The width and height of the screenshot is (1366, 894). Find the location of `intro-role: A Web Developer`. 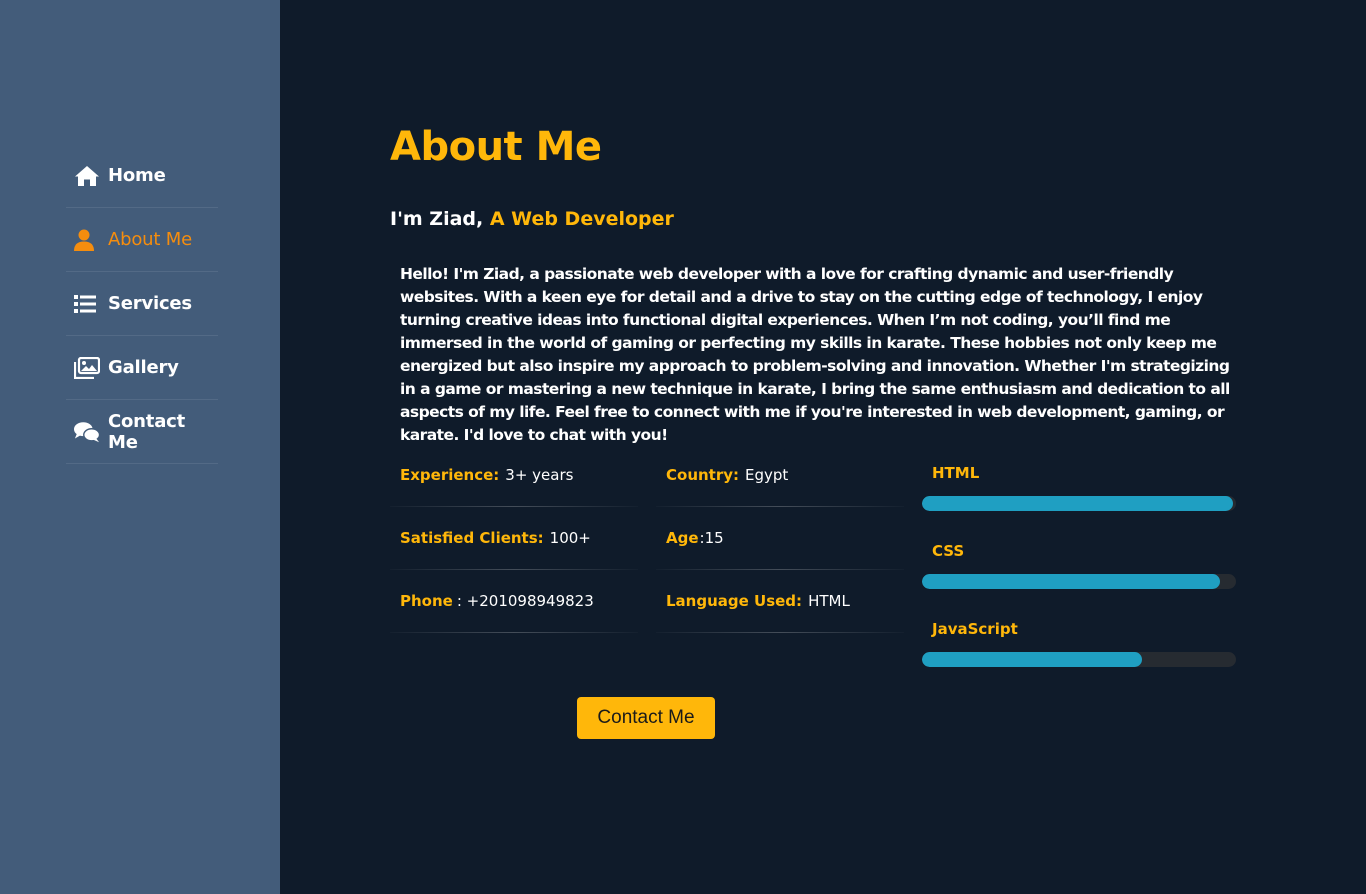

intro-role: A Web Developer is located at coordinates (581, 219).